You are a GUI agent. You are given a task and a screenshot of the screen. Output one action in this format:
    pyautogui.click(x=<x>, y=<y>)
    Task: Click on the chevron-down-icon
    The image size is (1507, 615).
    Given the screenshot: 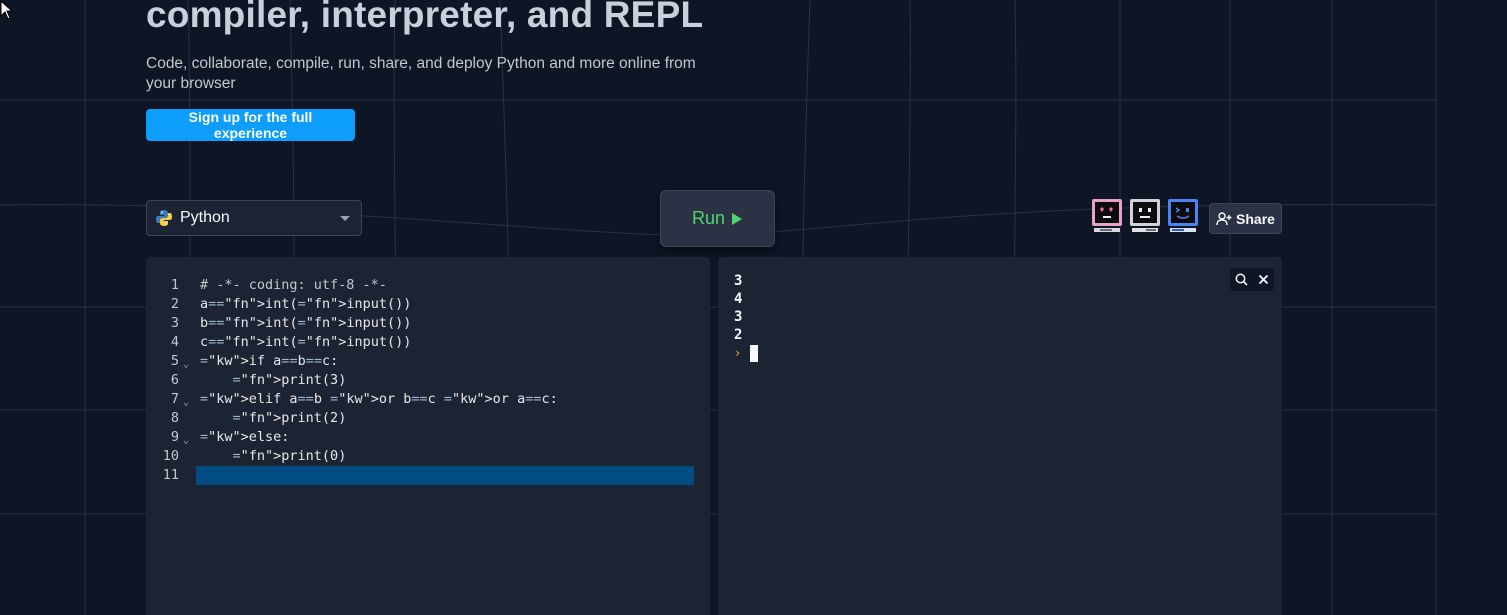 What is the action you would take?
    pyautogui.click(x=345, y=218)
    